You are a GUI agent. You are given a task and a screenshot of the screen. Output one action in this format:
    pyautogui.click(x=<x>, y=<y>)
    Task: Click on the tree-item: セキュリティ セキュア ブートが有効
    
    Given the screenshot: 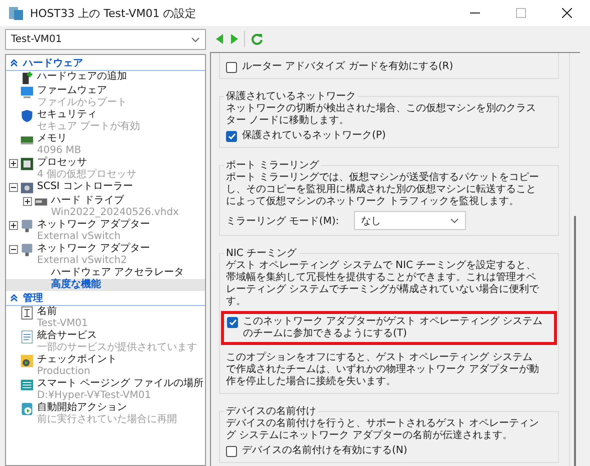 What is the action you would take?
    pyautogui.click(x=105, y=121)
    